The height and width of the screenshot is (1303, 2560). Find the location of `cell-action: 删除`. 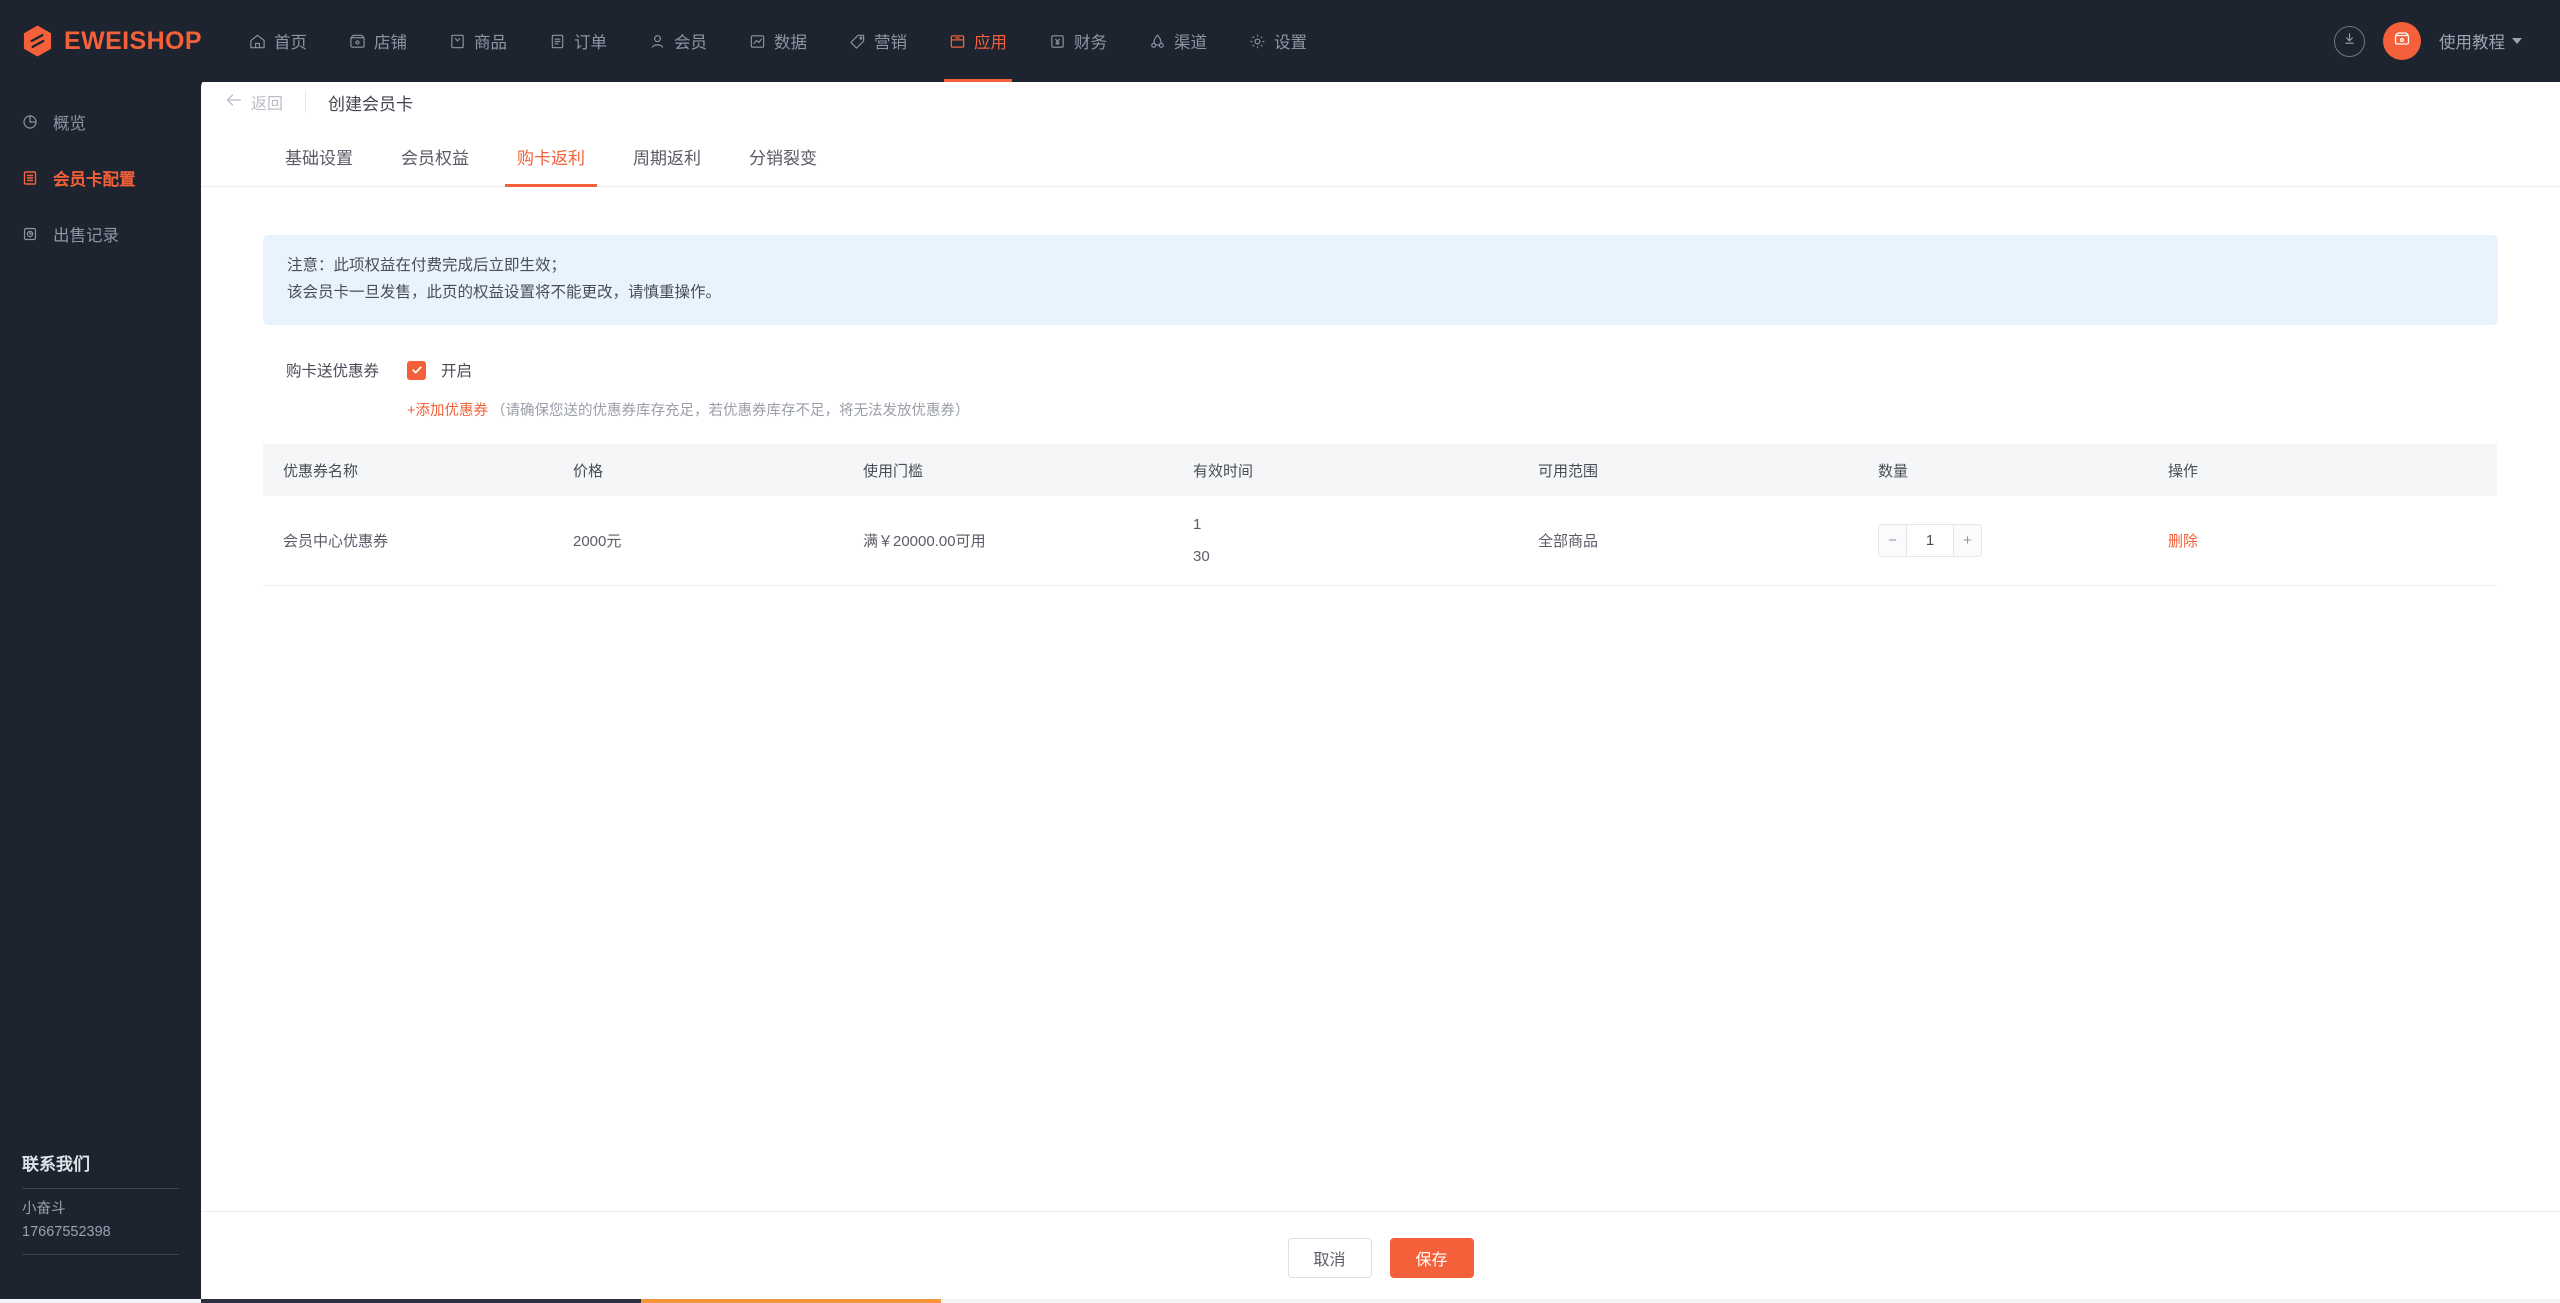

cell-action: 删除 is located at coordinates (2298, 540).